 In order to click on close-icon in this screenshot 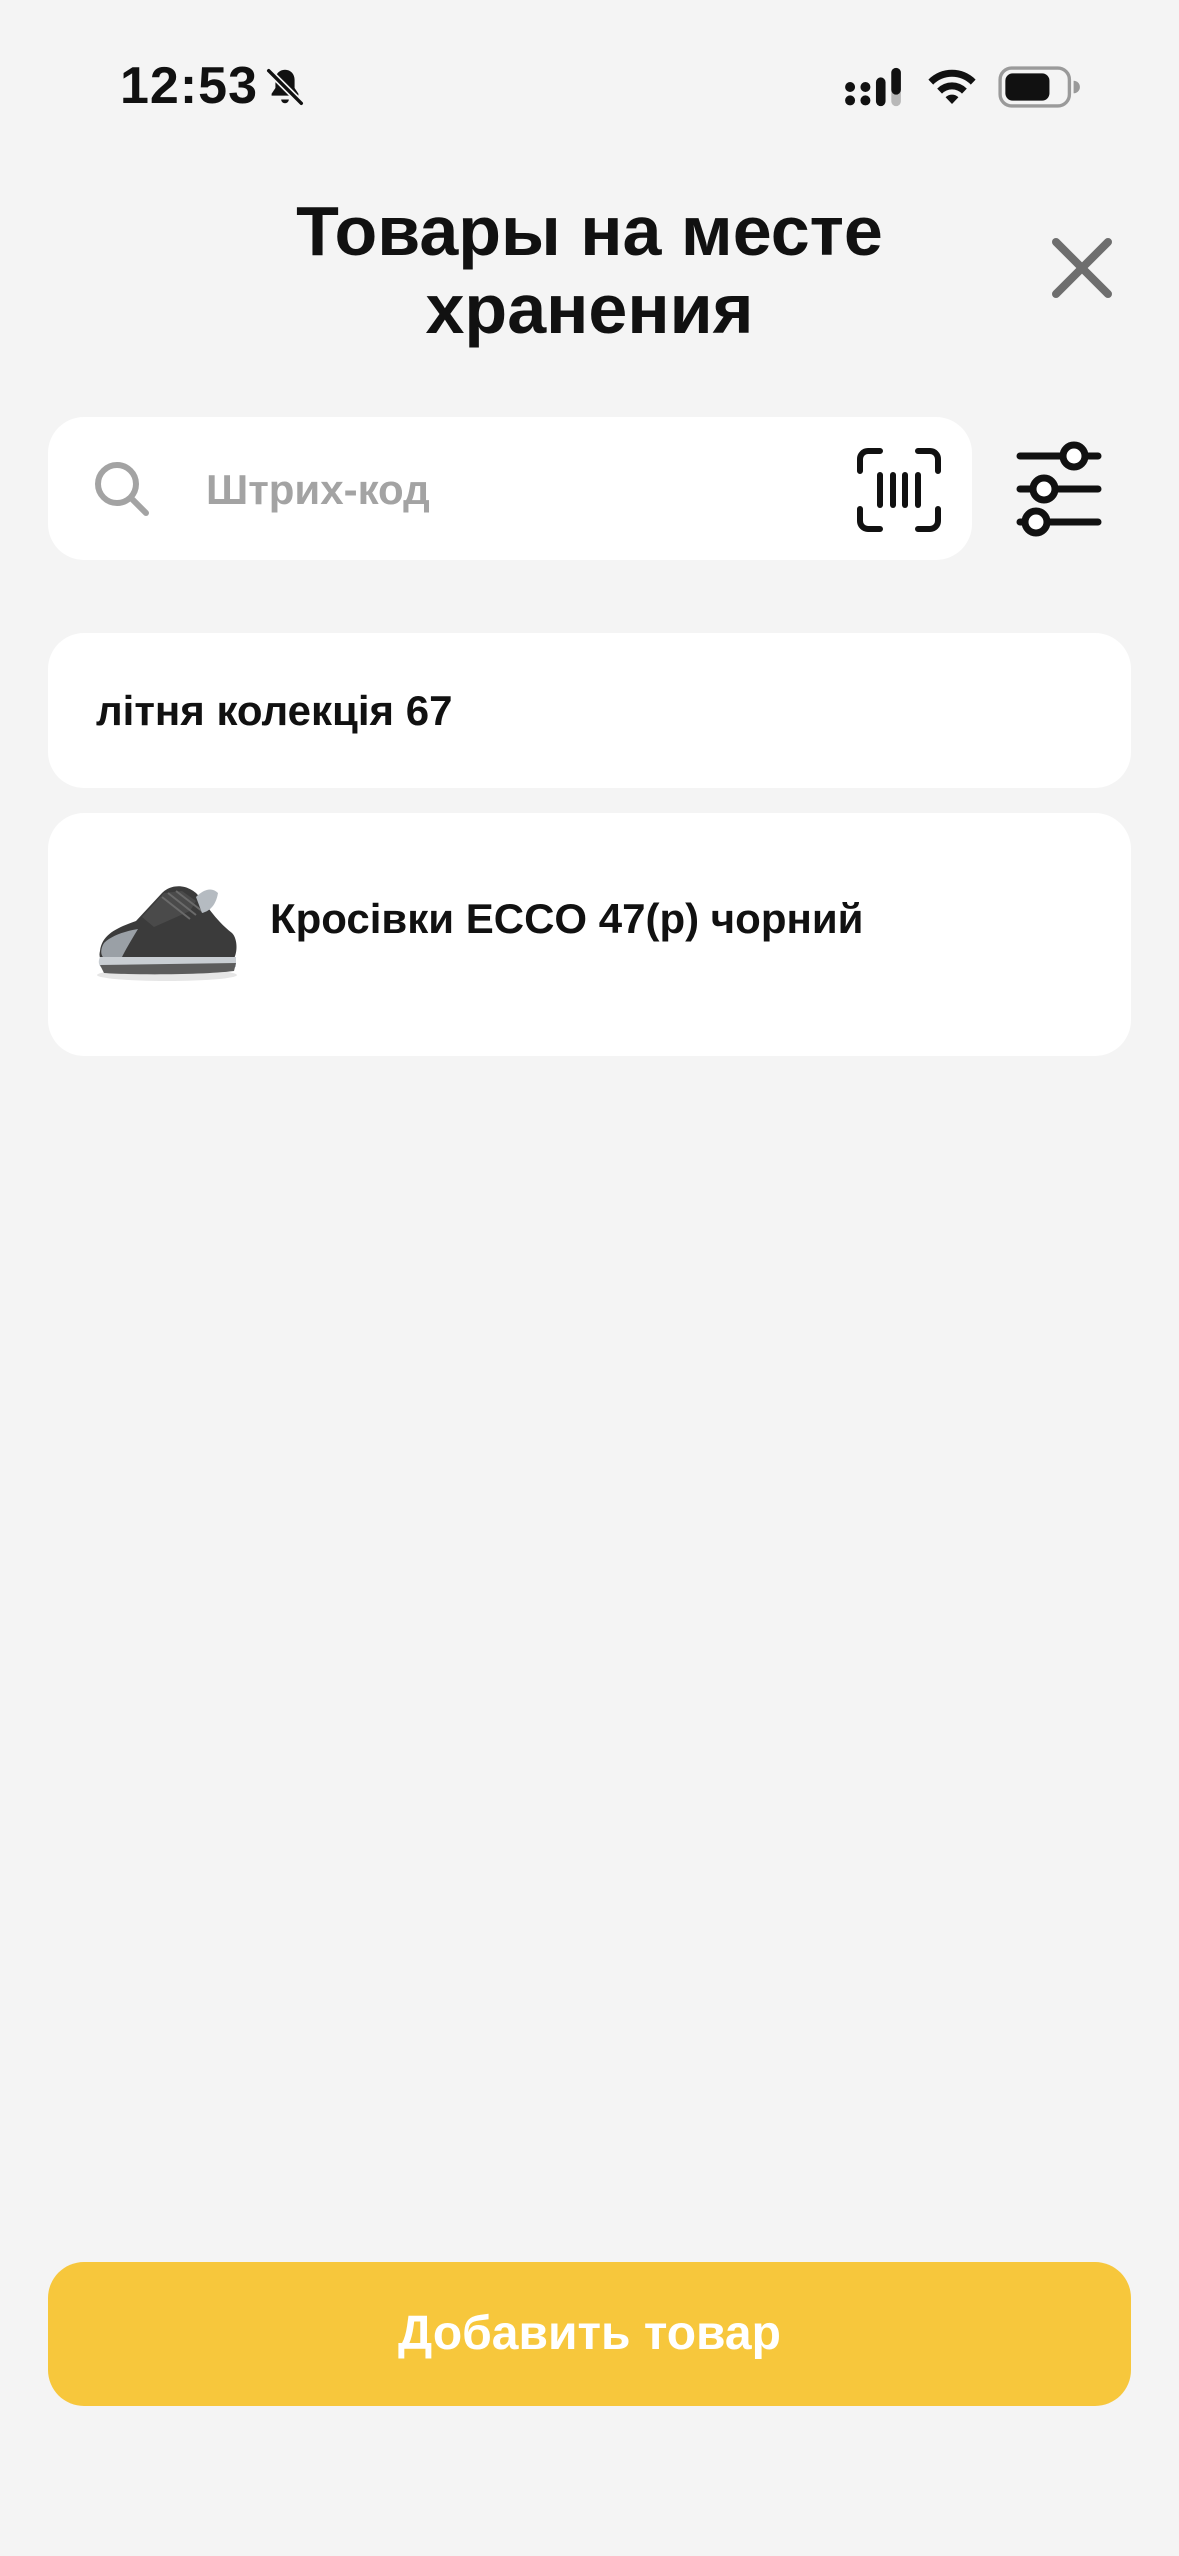, I will do `click(1082, 268)`.